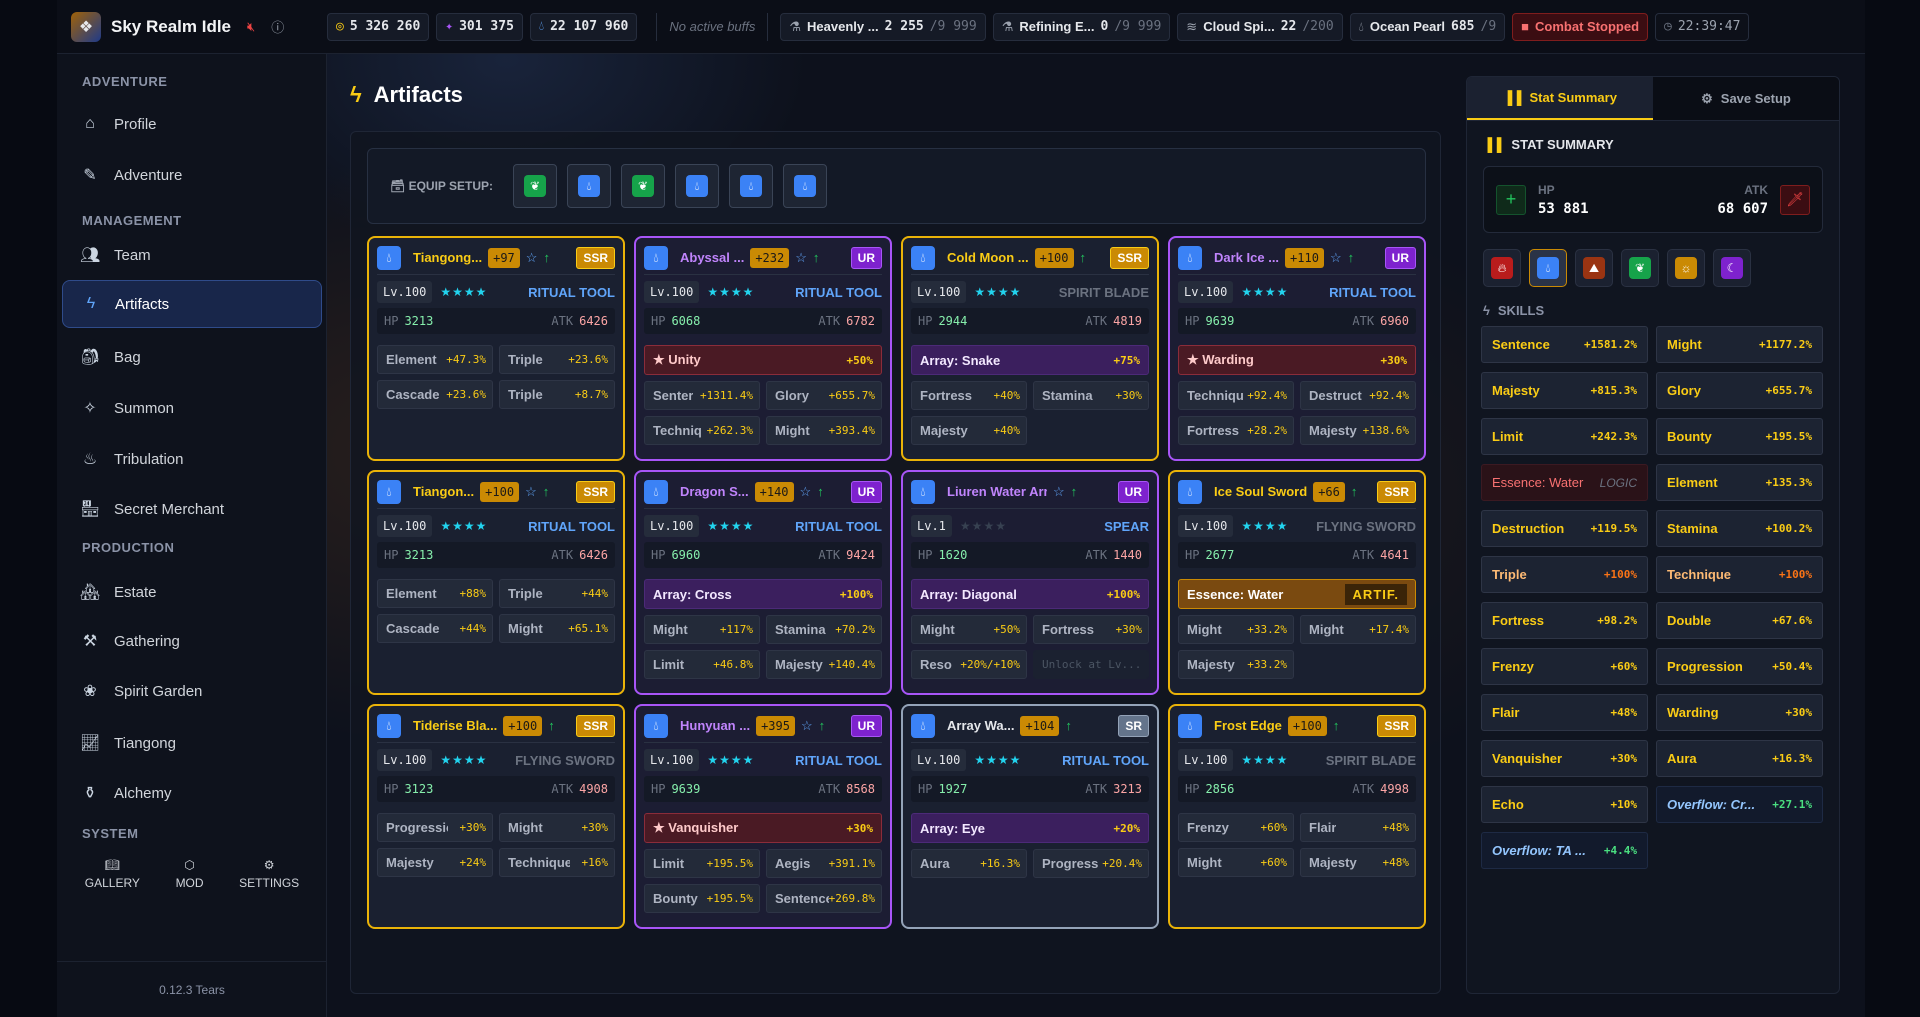  I want to click on element-filter-fire: 🔥︎, so click(1502, 268).